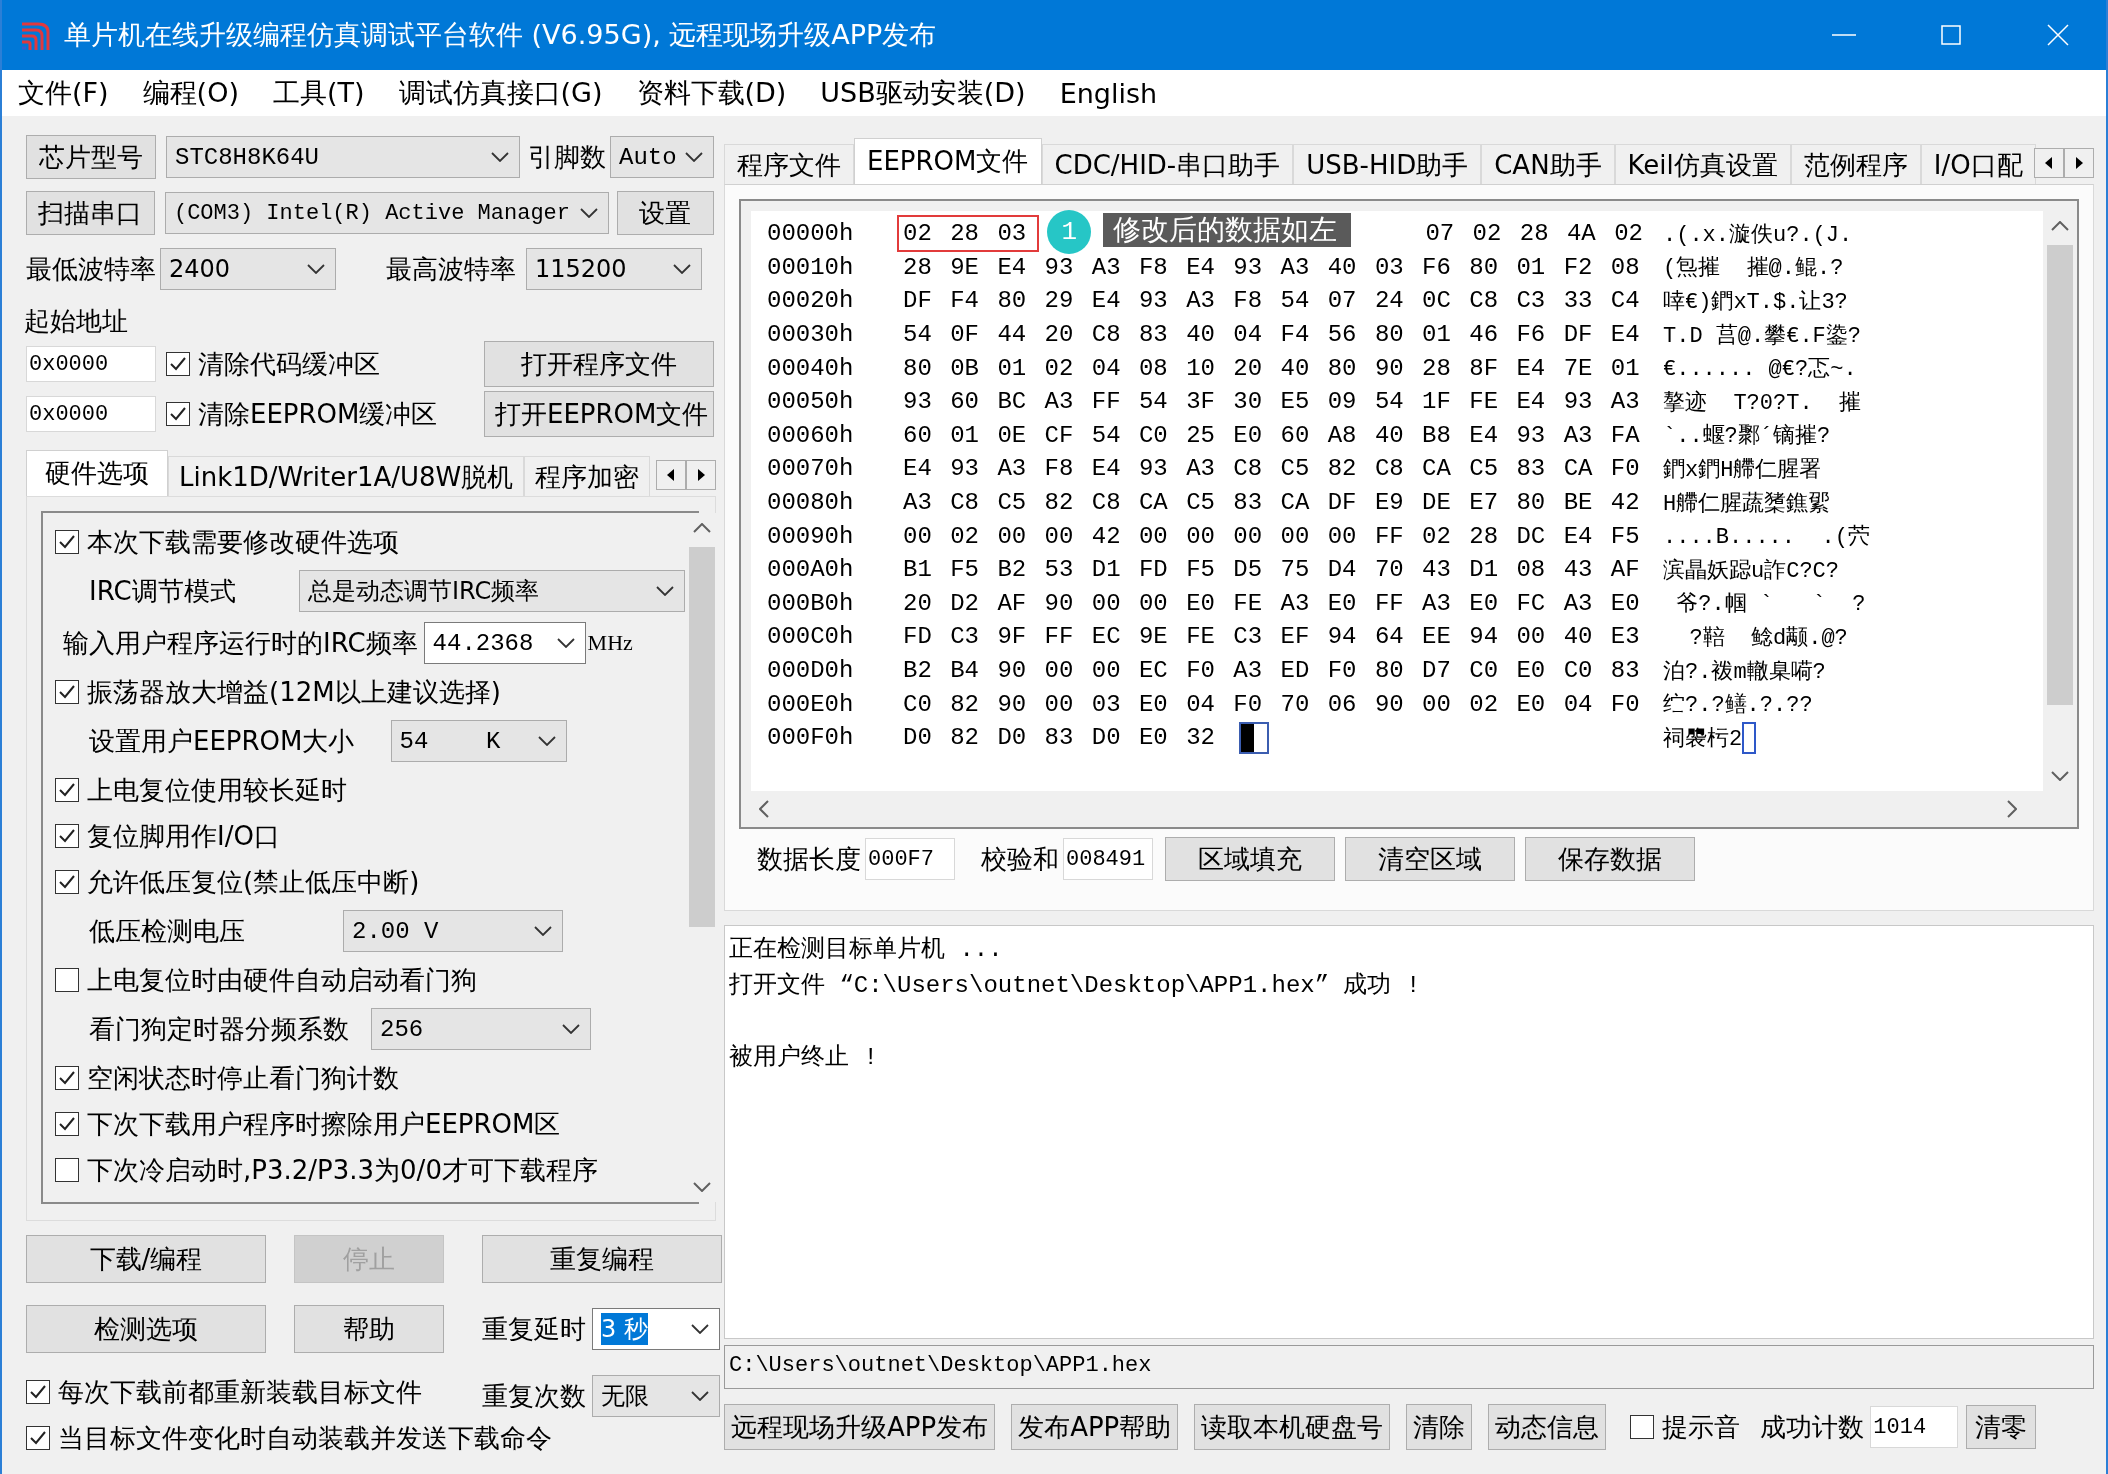 This screenshot has height=1474, width=2108. Describe the element at coordinates (711, 93) in the screenshot. I see `menu-item: 资料下载(D)` at that location.